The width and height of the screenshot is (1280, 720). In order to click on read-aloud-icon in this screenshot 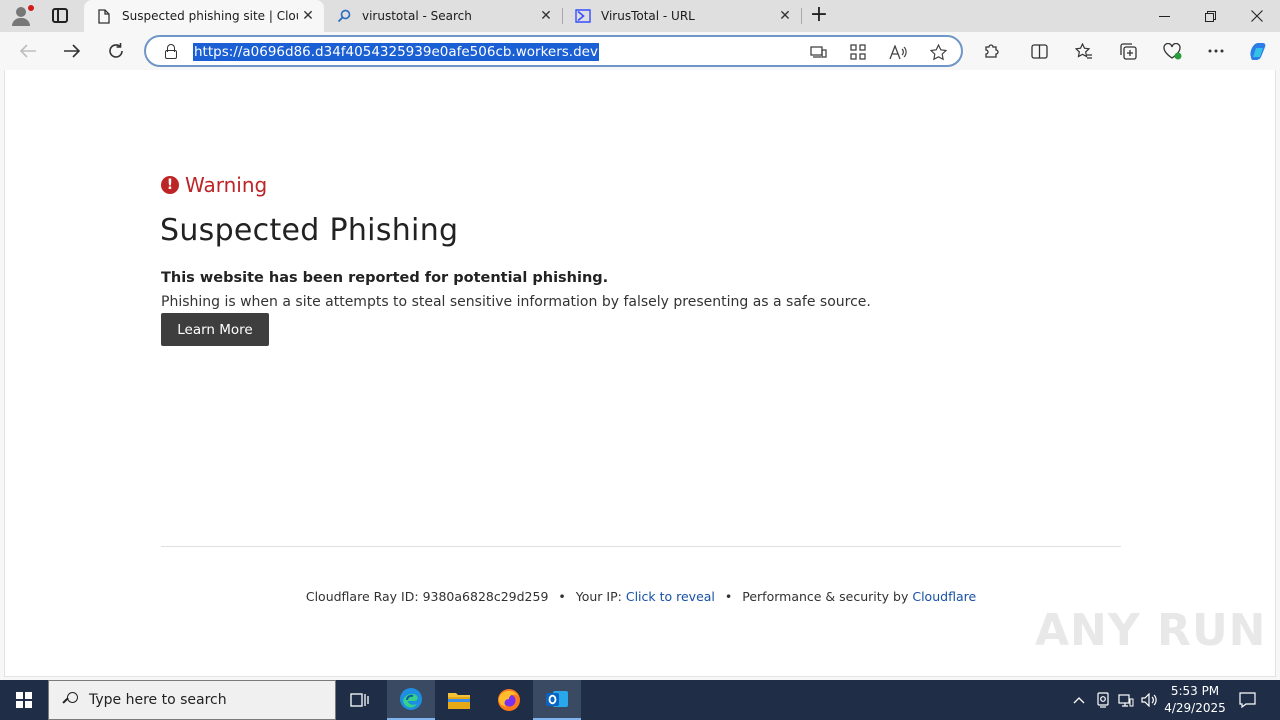, I will do `click(898, 52)`.